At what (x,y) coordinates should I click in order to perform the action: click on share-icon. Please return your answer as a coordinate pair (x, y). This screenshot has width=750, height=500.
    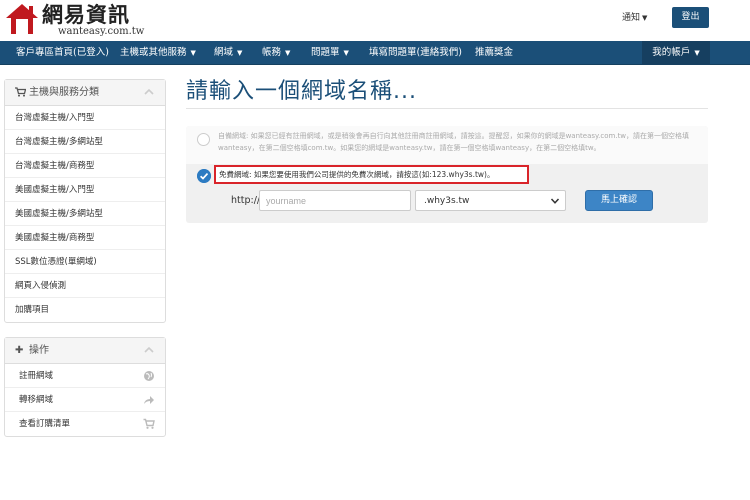
    Looking at the image, I should click on (149, 400).